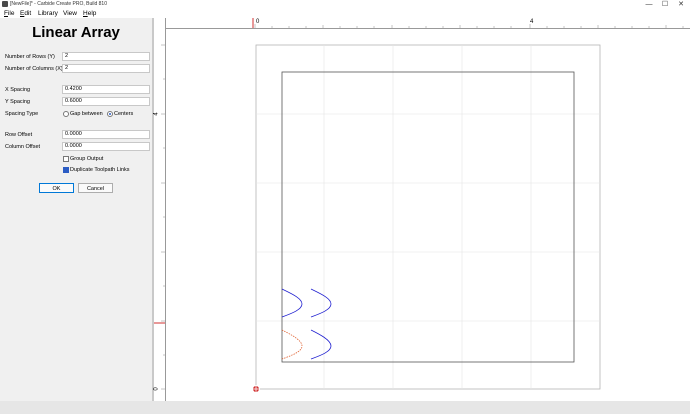  I want to click on menu-help-label: elp, so click(92, 13).